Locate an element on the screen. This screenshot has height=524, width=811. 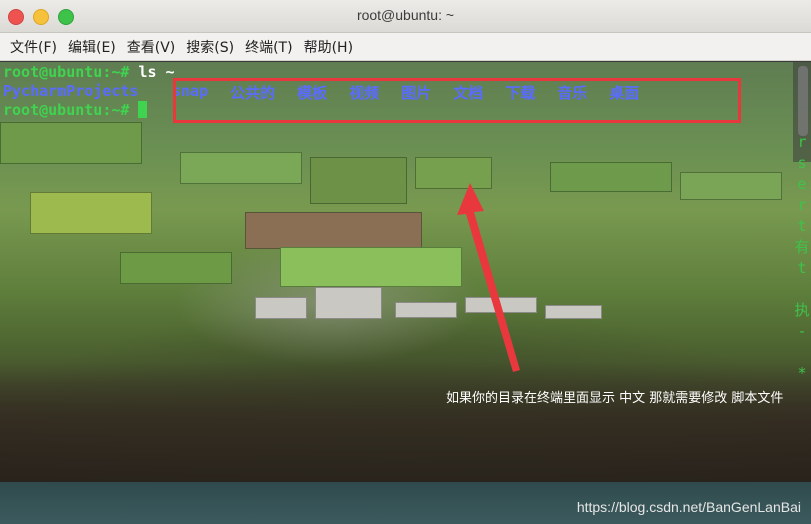
terminal-line-3: root@ubuntu:~# is located at coordinates (75, 110).